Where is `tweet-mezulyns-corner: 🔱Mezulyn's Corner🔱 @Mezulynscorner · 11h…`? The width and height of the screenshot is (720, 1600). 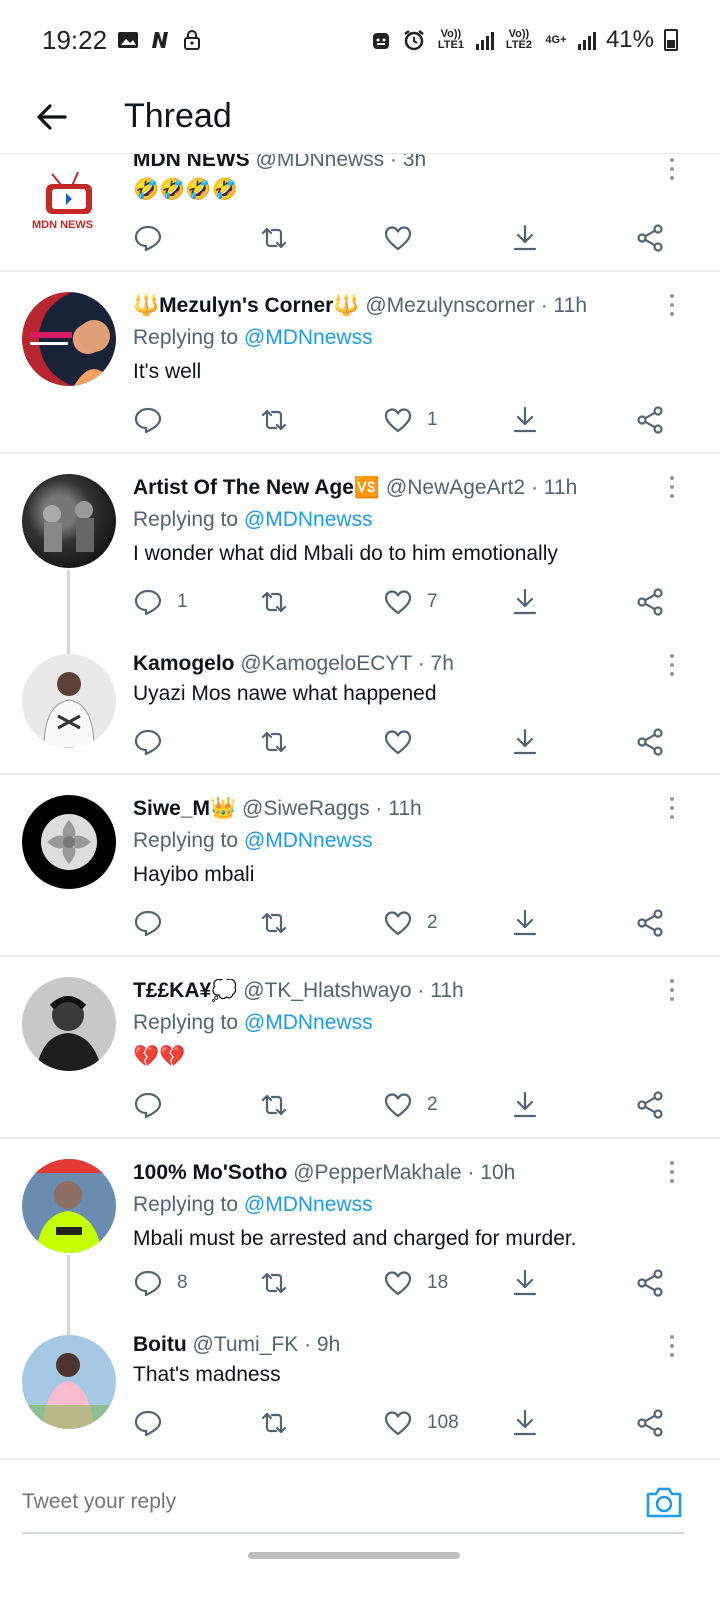
tweet-mezulyns-corner: 🔱Mezulyn's Corner🔱 @Mezulynscorner · 11h… is located at coordinates (360, 363).